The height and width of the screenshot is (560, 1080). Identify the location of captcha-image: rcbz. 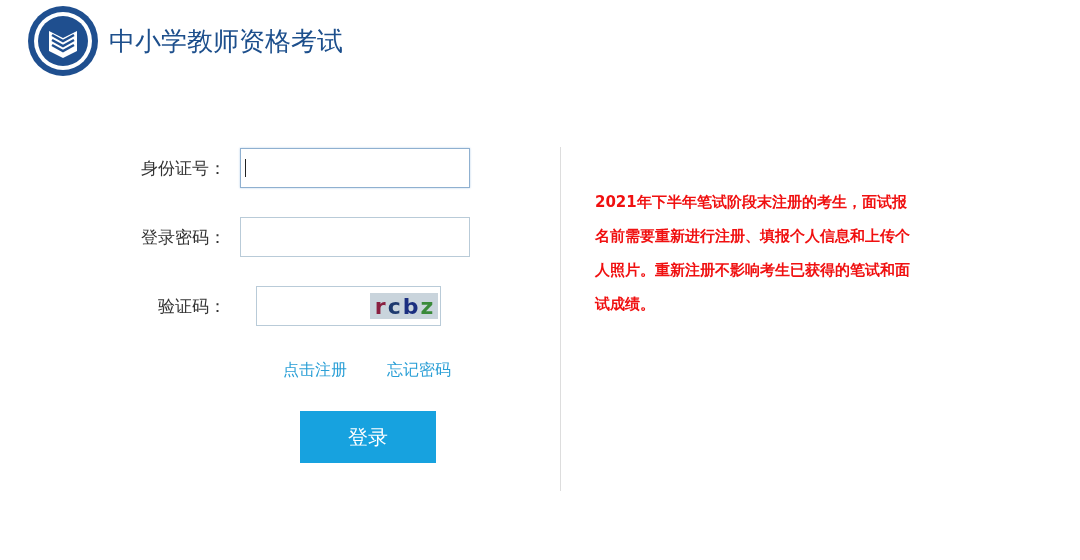
(404, 306).